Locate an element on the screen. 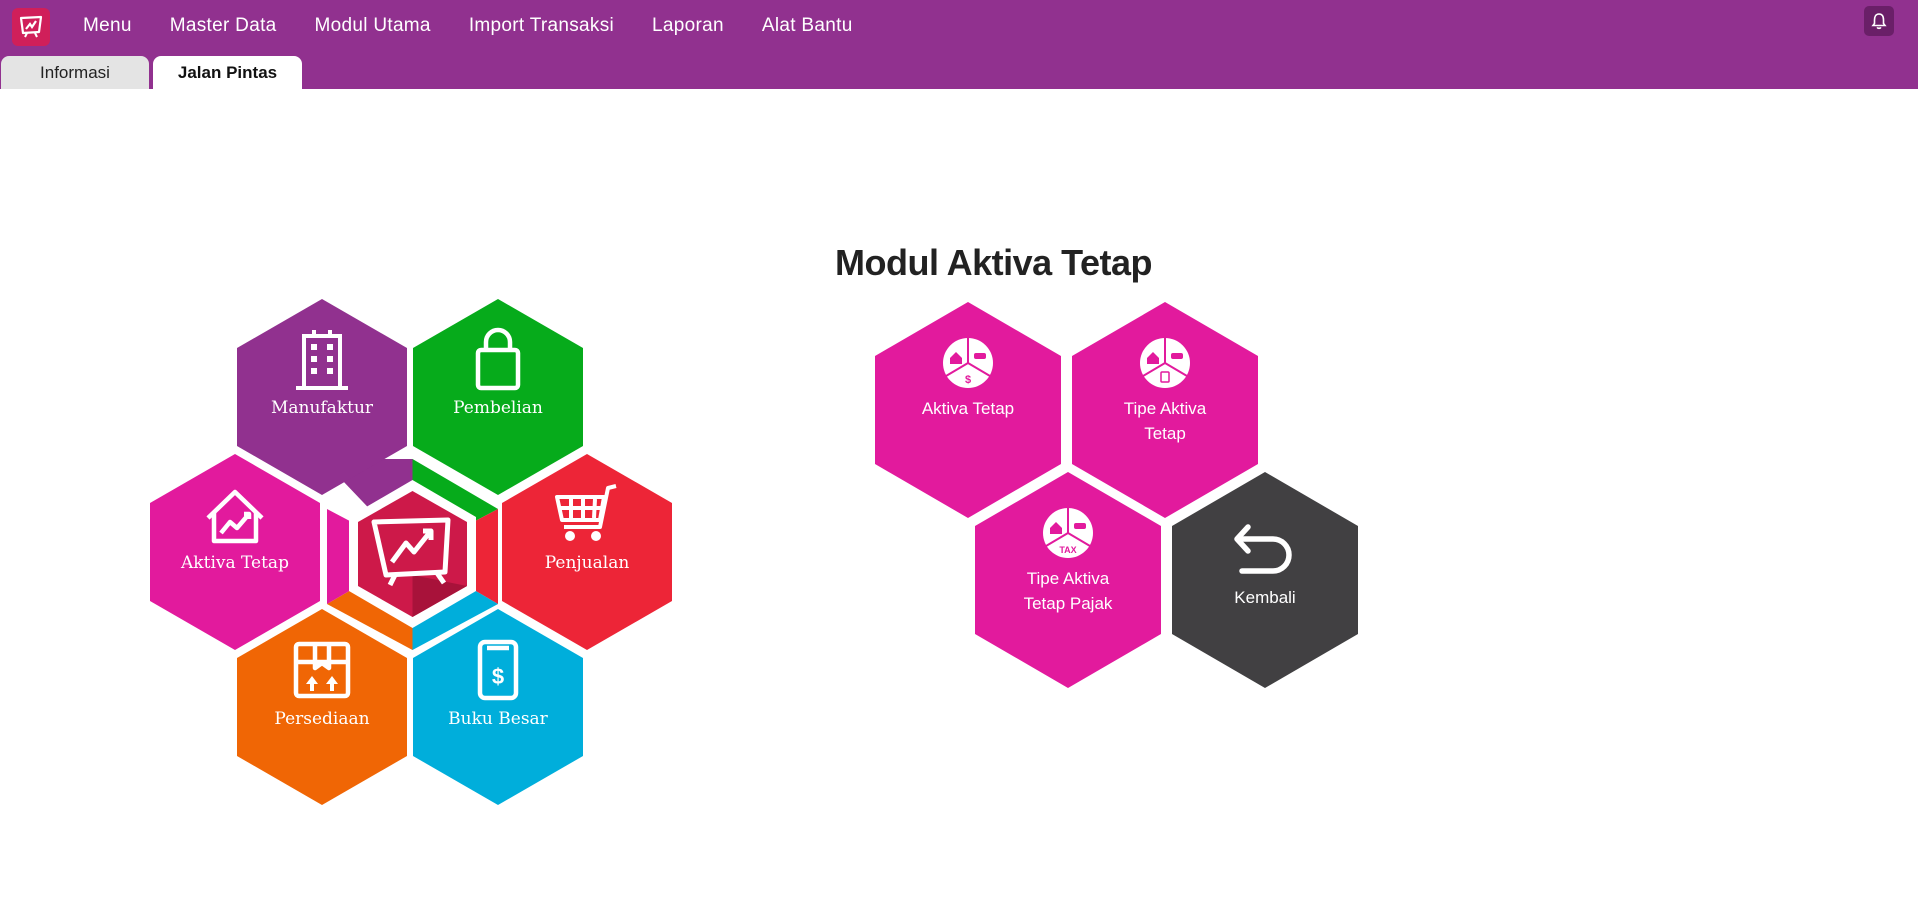 Image resolution: width=1918 pixels, height=907 pixels. tipe-aktiva-tetap-pajak-tile: TAX Tipe Aktiva Tetap Pajak is located at coordinates (1068, 580).